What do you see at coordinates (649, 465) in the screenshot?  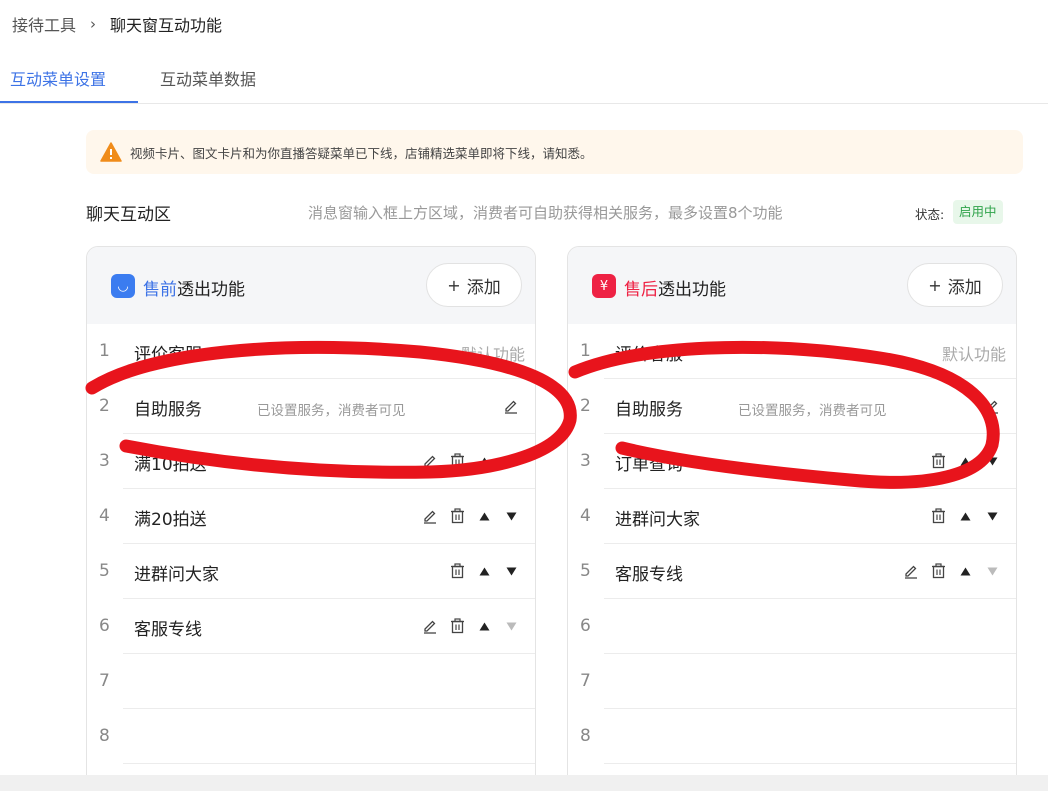 I see `row-name: 订单查询` at bounding box center [649, 465].